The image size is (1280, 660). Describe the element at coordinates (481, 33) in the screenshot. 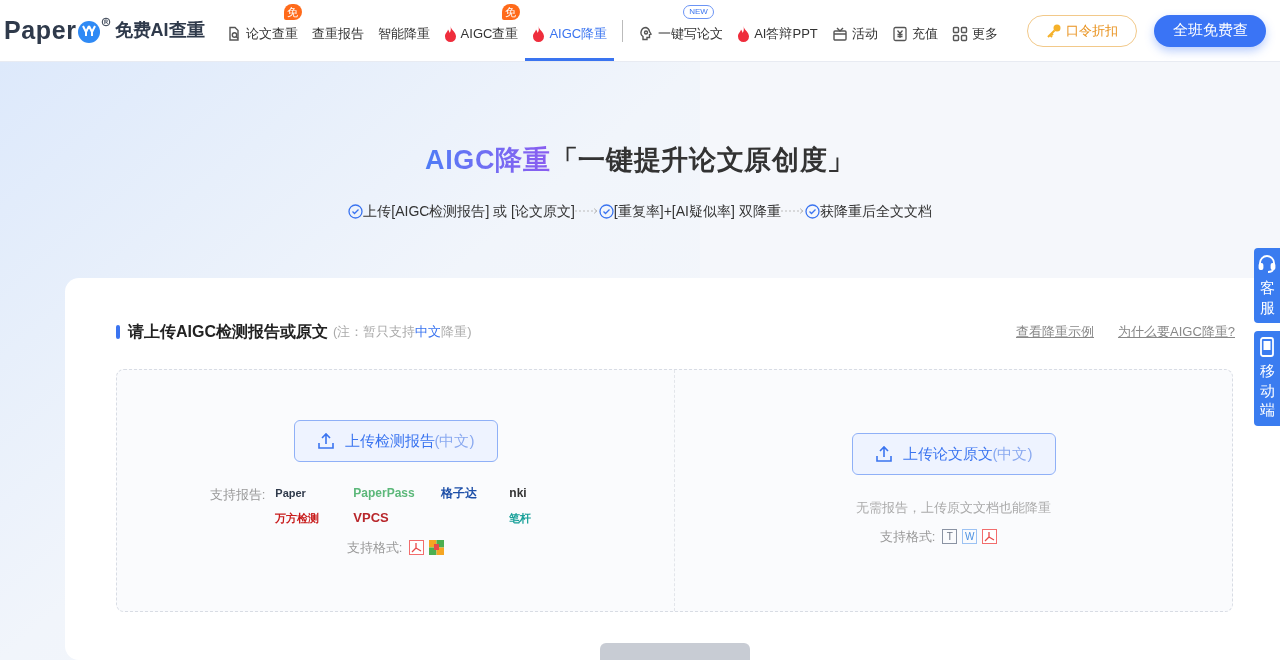

I see `nav-tab: AIGC查重` at that location.